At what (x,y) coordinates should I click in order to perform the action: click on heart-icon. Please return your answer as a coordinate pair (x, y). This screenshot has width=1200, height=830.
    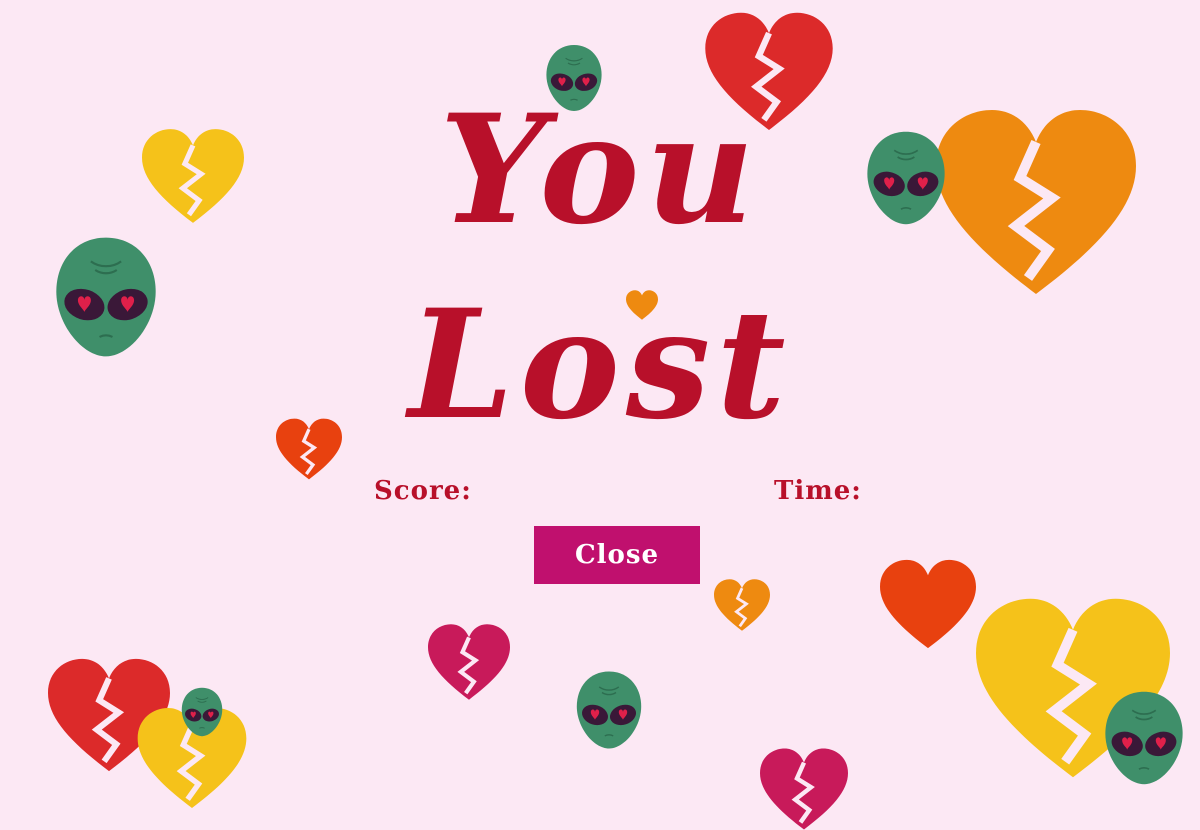
    Looking at the image, I should click on (928, 604).